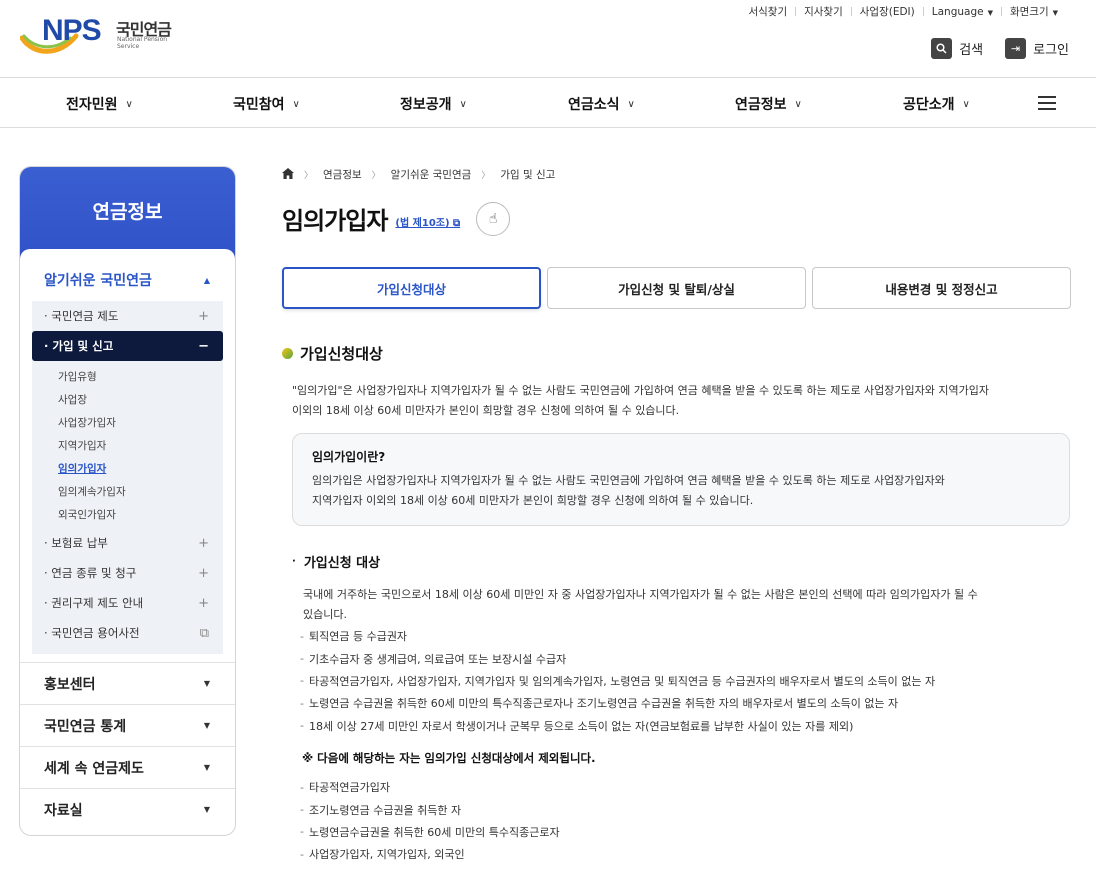  What do you see at coordinates (127, 767) in the screenshot?
I see `sidebar-item-world-pension: 세계 속 연금제도 ▼` at bounding box center [127, 767].